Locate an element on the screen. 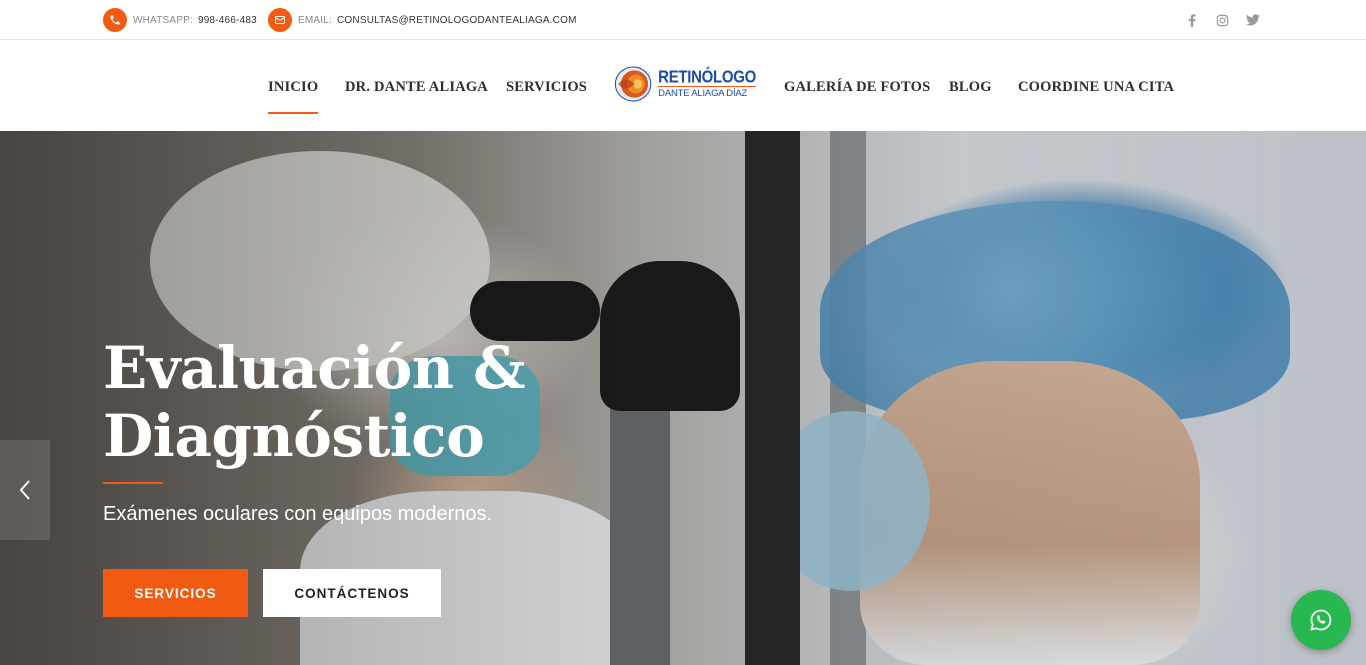 The height and width of the screenshot is (665, 1366). whatsapp-float-button is located at coordinates (1321, 620).